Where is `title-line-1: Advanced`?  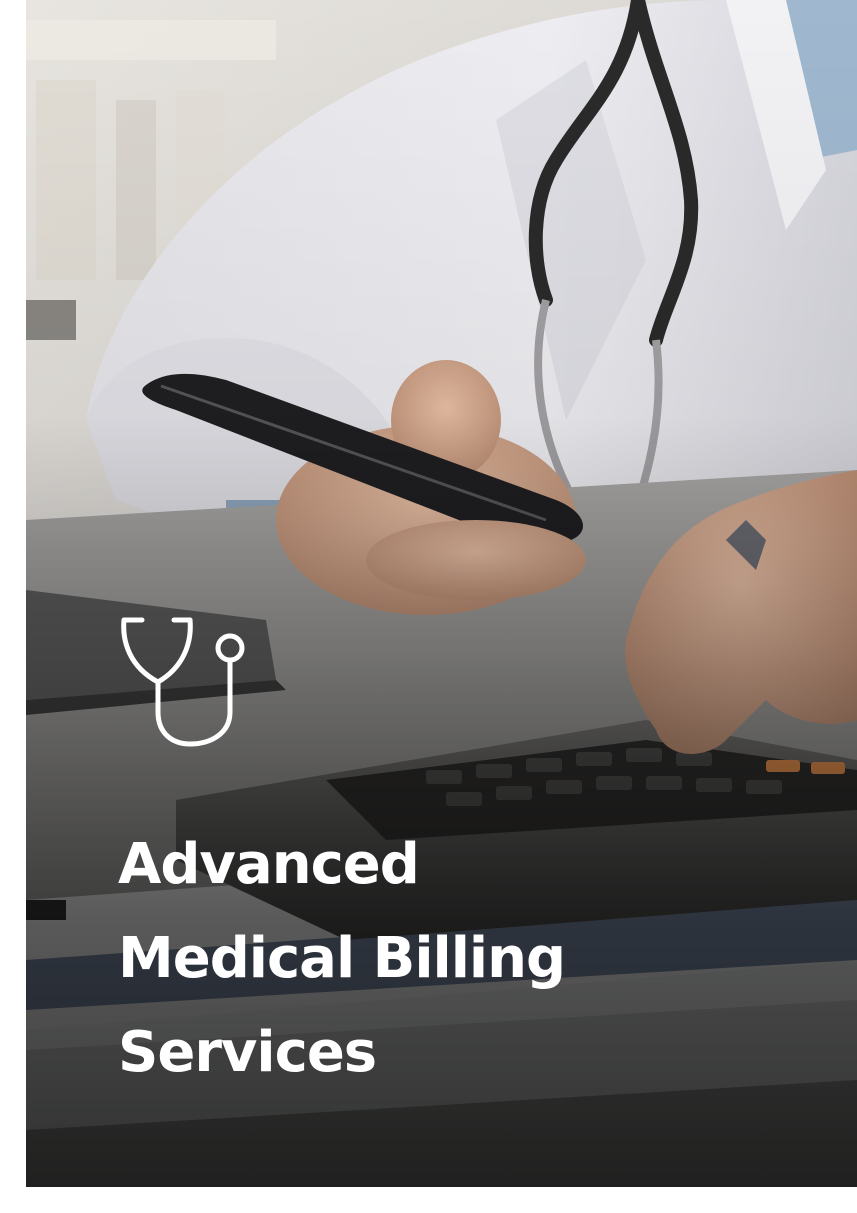 title-line-1: Advanced is located at coordinates (269, 864).